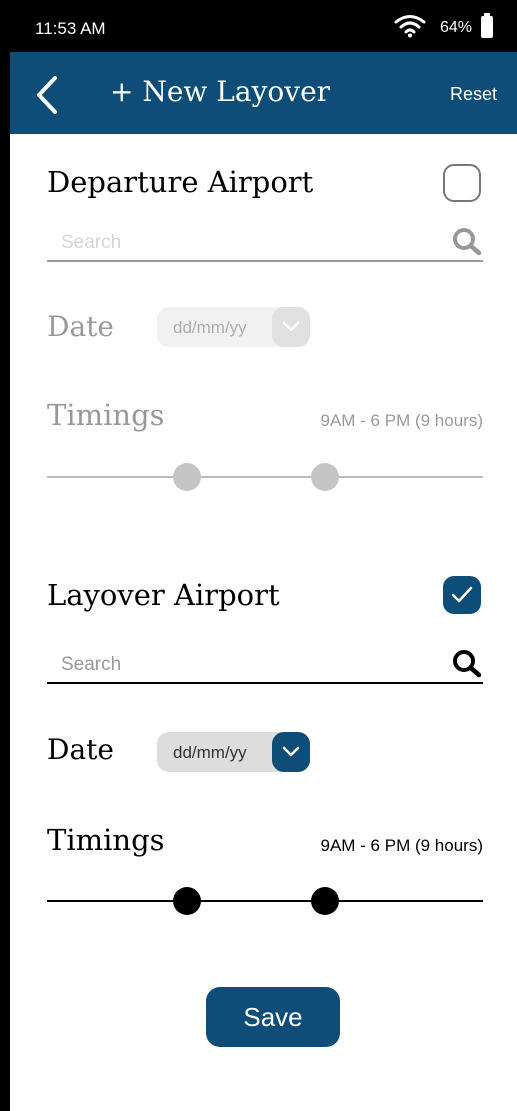  Describe the element at coordinates (487, 25) in the screenshot. I see `battery-icon` at that location.